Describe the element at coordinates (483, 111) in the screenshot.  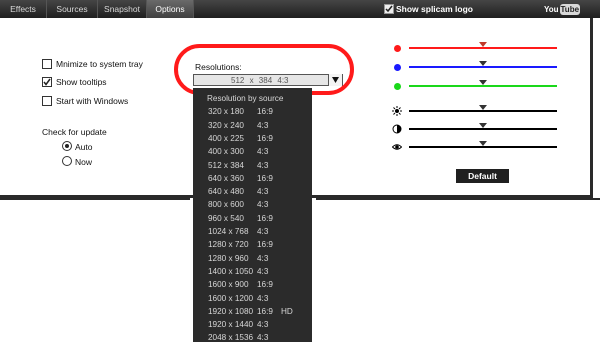
I see `brightness-slider-track` at that location.